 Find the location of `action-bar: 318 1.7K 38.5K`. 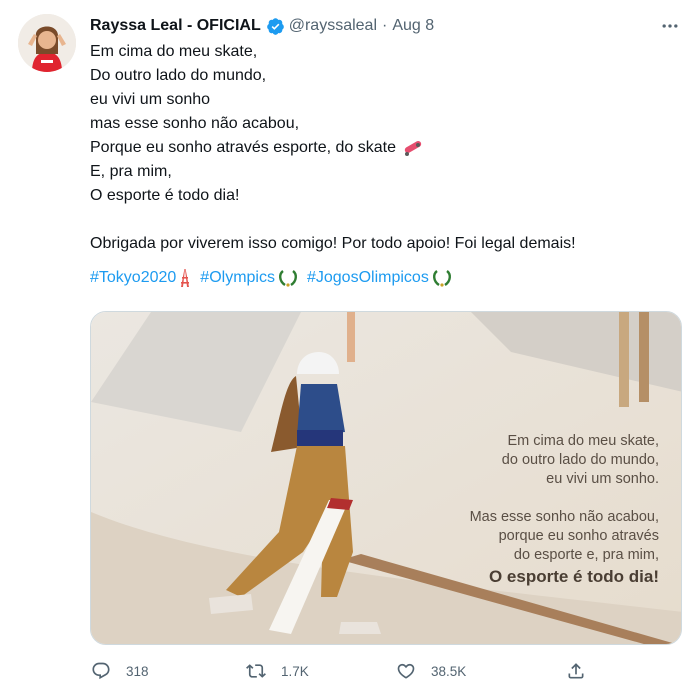

action-bar: 318 1.7K 38.5K is located at coordinates (345, 671).